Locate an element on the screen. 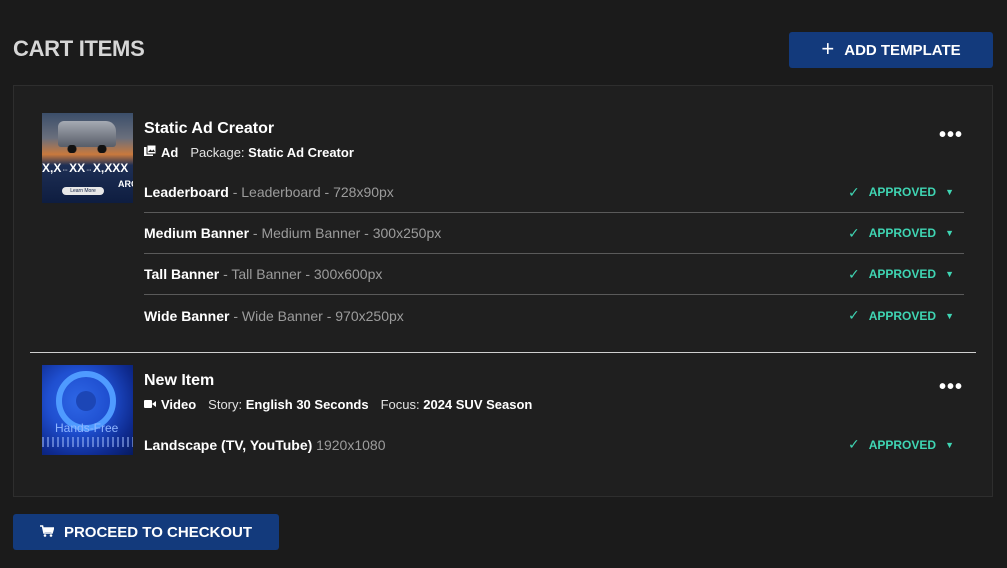 The width and height of the screenshot is (1007, 568). checkout-label: PROCEED TO CHECKOUT is located at coordinates (158, 532).